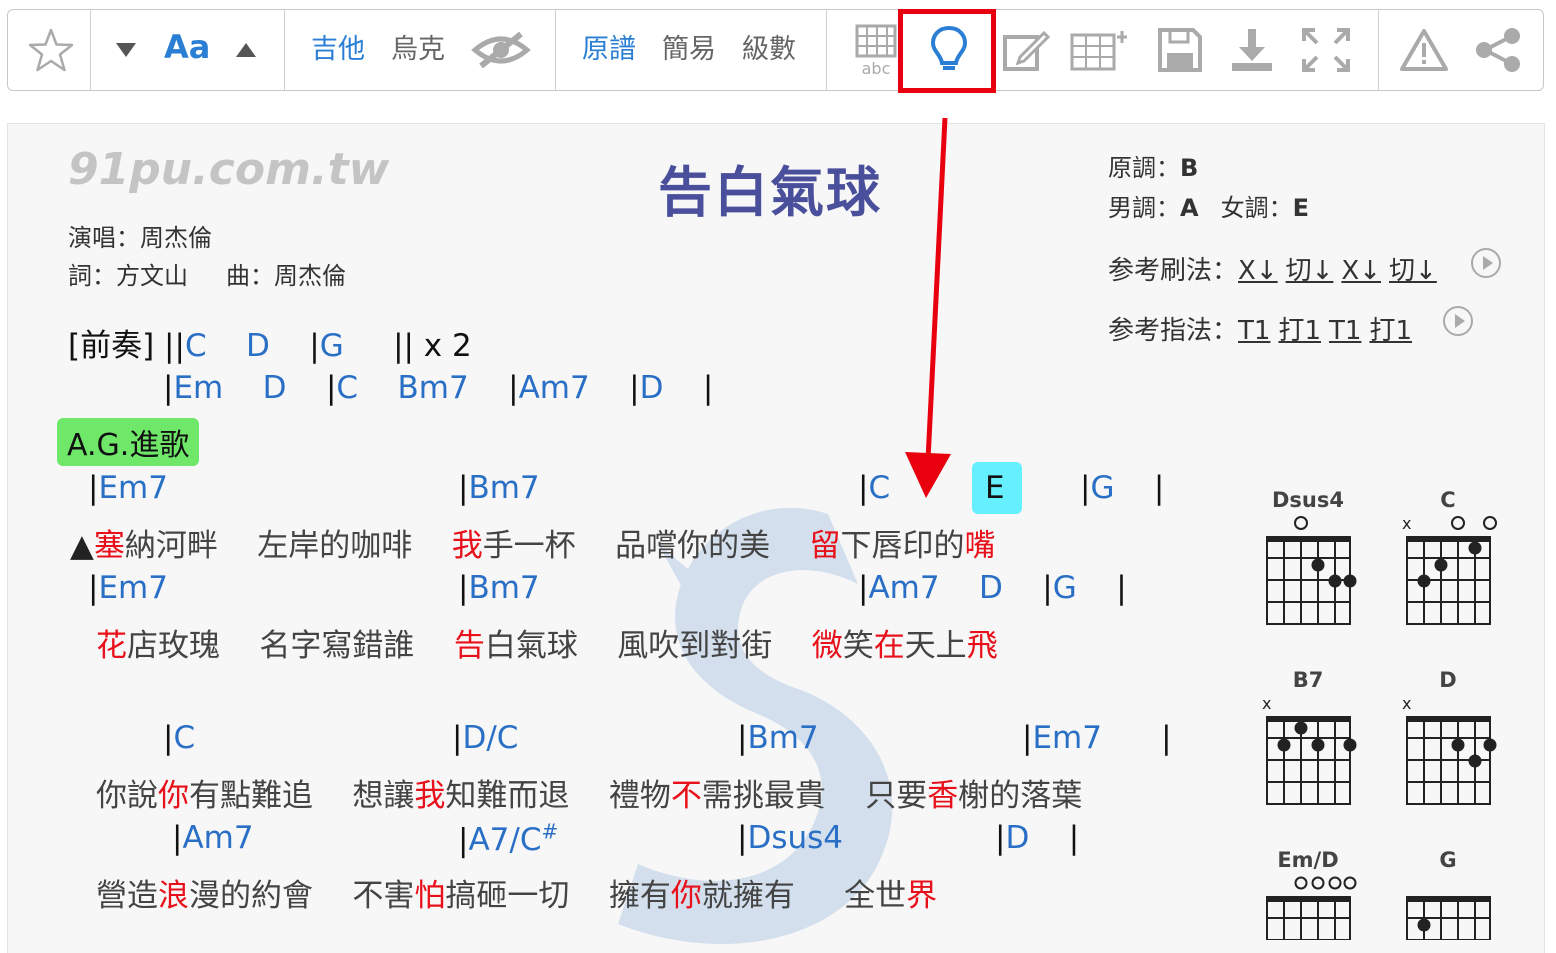 This screenshot has height=953, width=1556. Describe the element at coordinates (1326, 50) in the screenshot. I see `fullscreen-icon` at that location.